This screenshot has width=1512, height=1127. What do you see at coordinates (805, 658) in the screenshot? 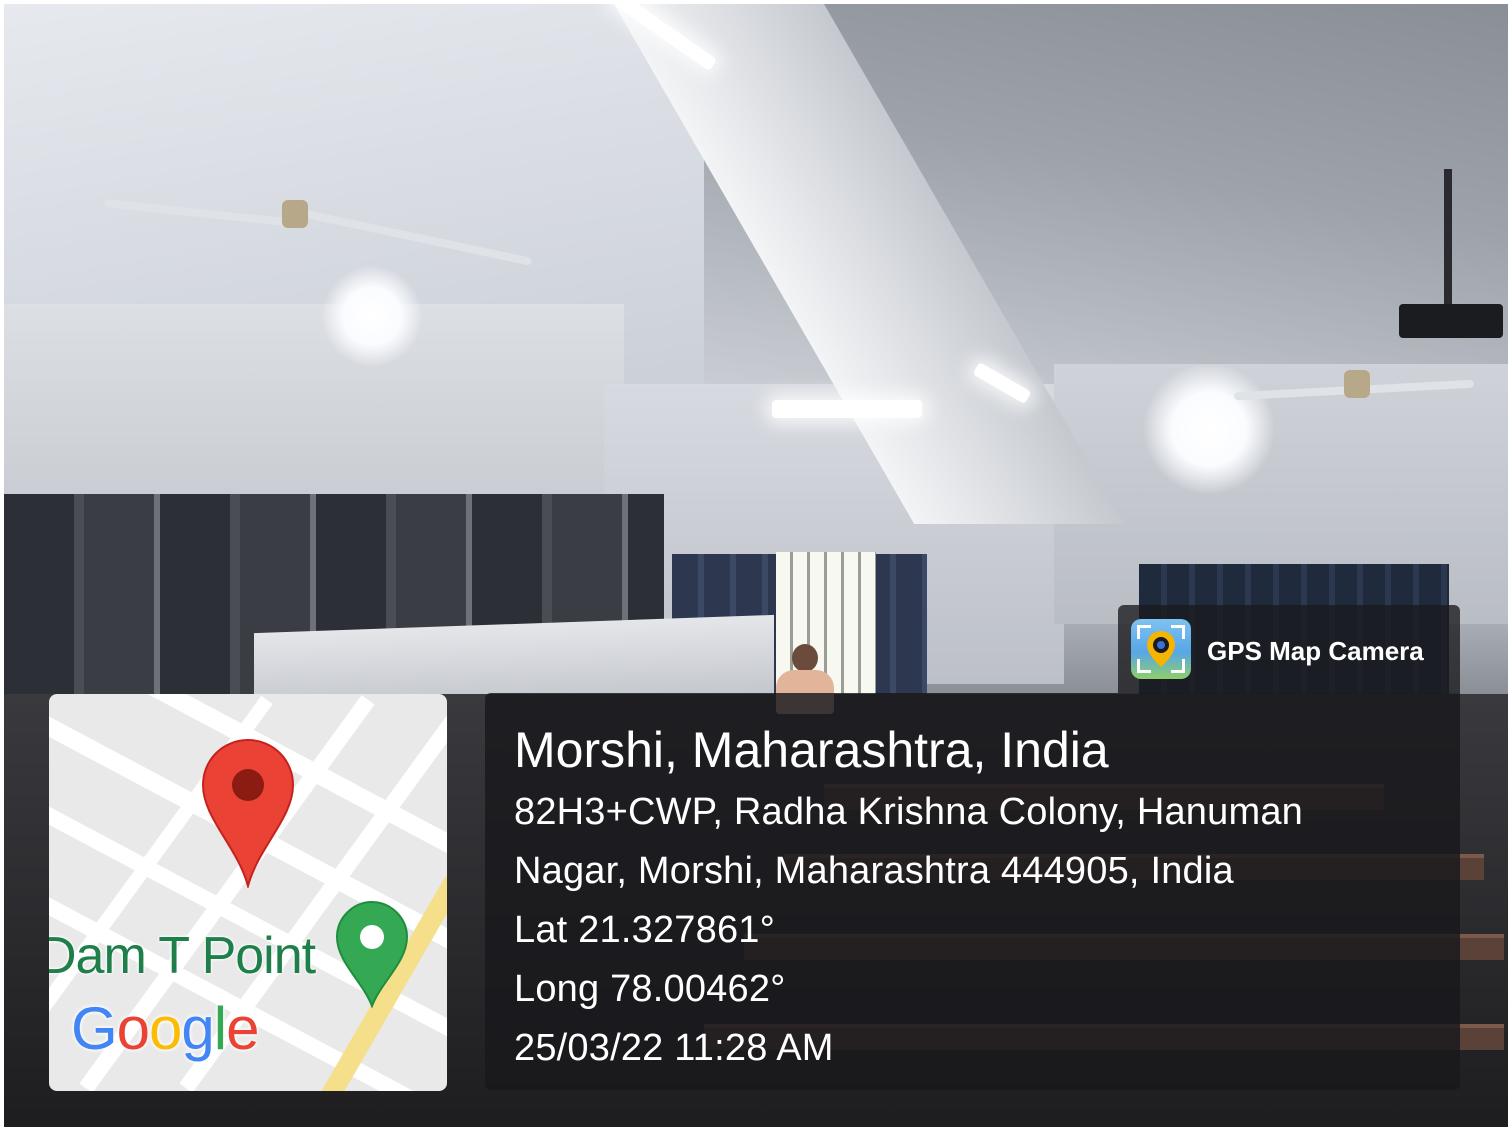
I see `person-head` at bounding box center [805, 658].